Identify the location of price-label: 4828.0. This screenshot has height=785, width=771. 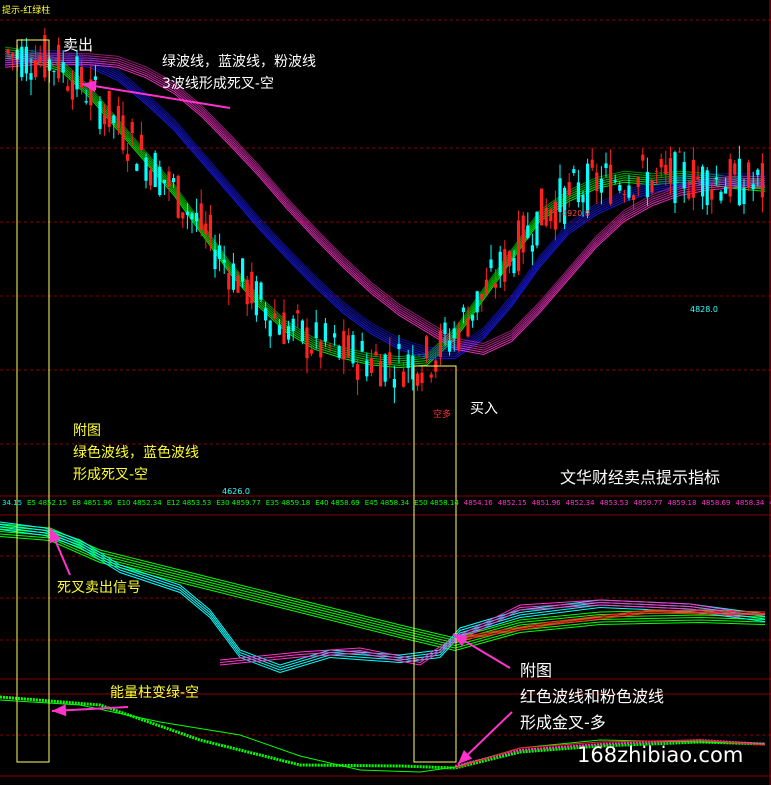
(704, 309).